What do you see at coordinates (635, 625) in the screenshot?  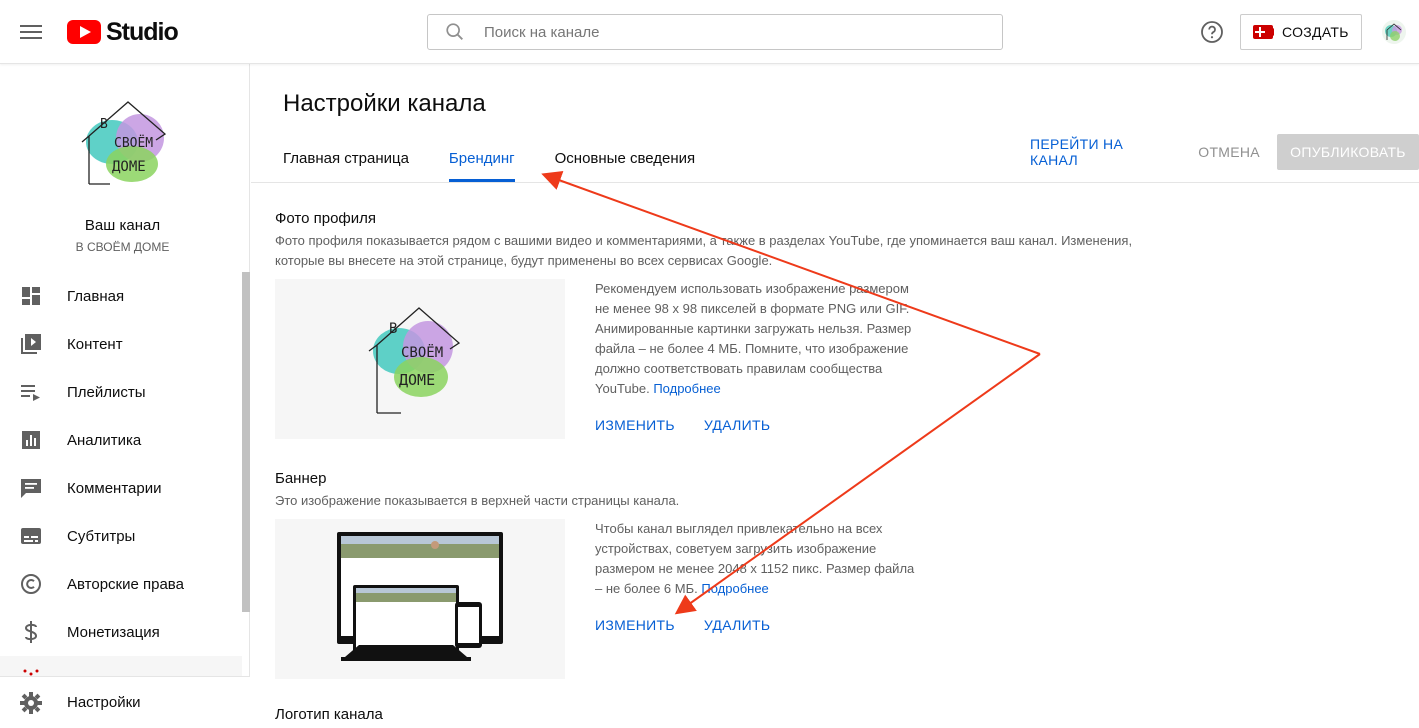 I see `banner-change-button: ИЗМЕНИТЬ` at bounding box center [635, 625].